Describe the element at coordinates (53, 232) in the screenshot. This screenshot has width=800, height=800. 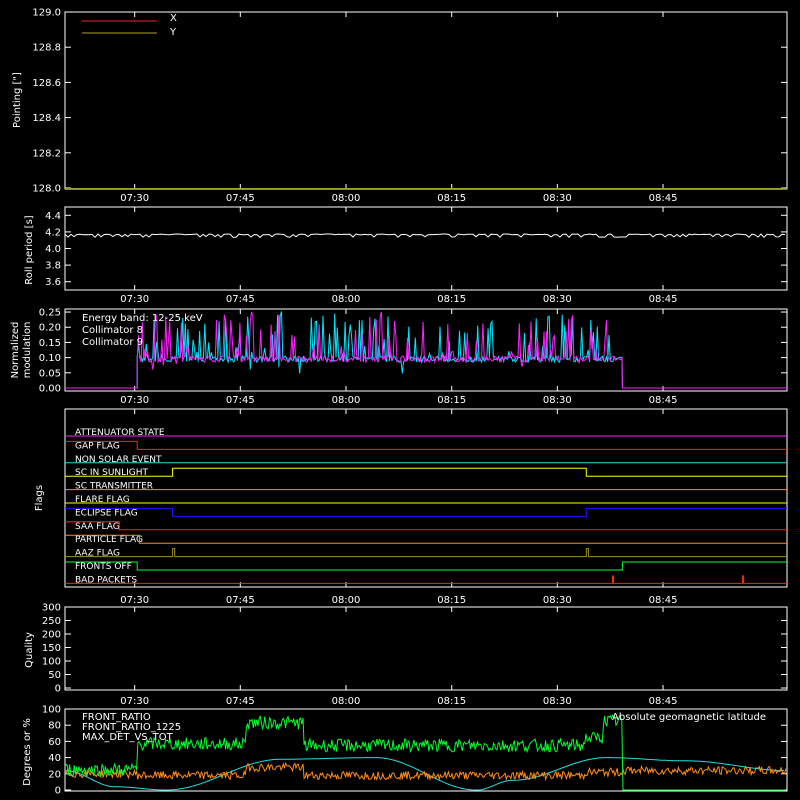
I see `y-tick-label: 4.2` at that location.